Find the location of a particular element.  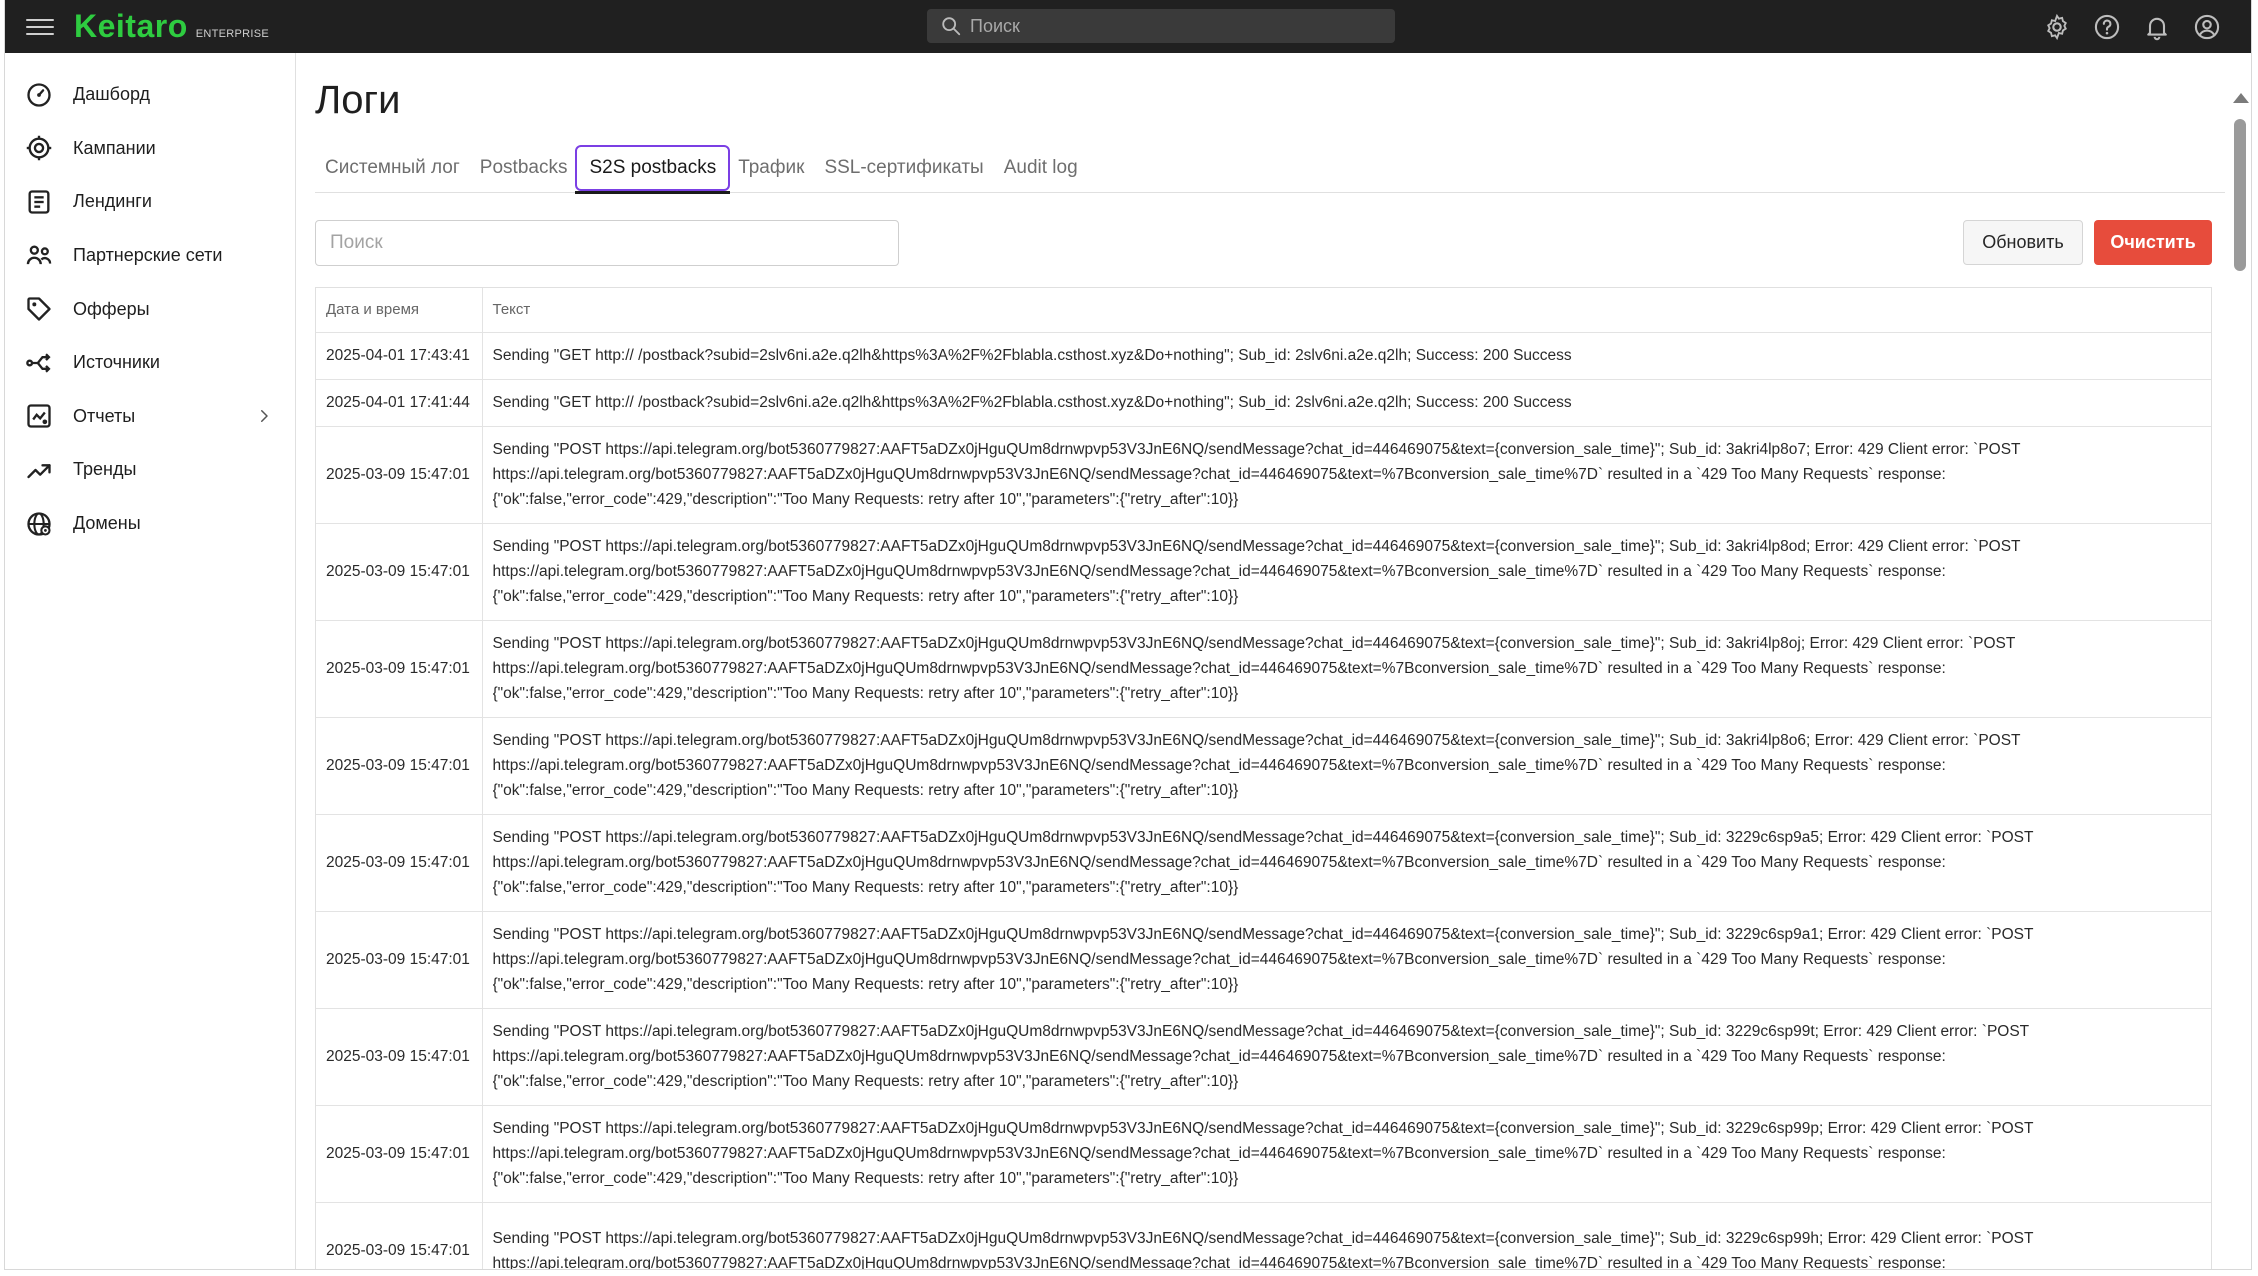

sidebar-item-reports: Отчеты is located at coordinates (150, 417).